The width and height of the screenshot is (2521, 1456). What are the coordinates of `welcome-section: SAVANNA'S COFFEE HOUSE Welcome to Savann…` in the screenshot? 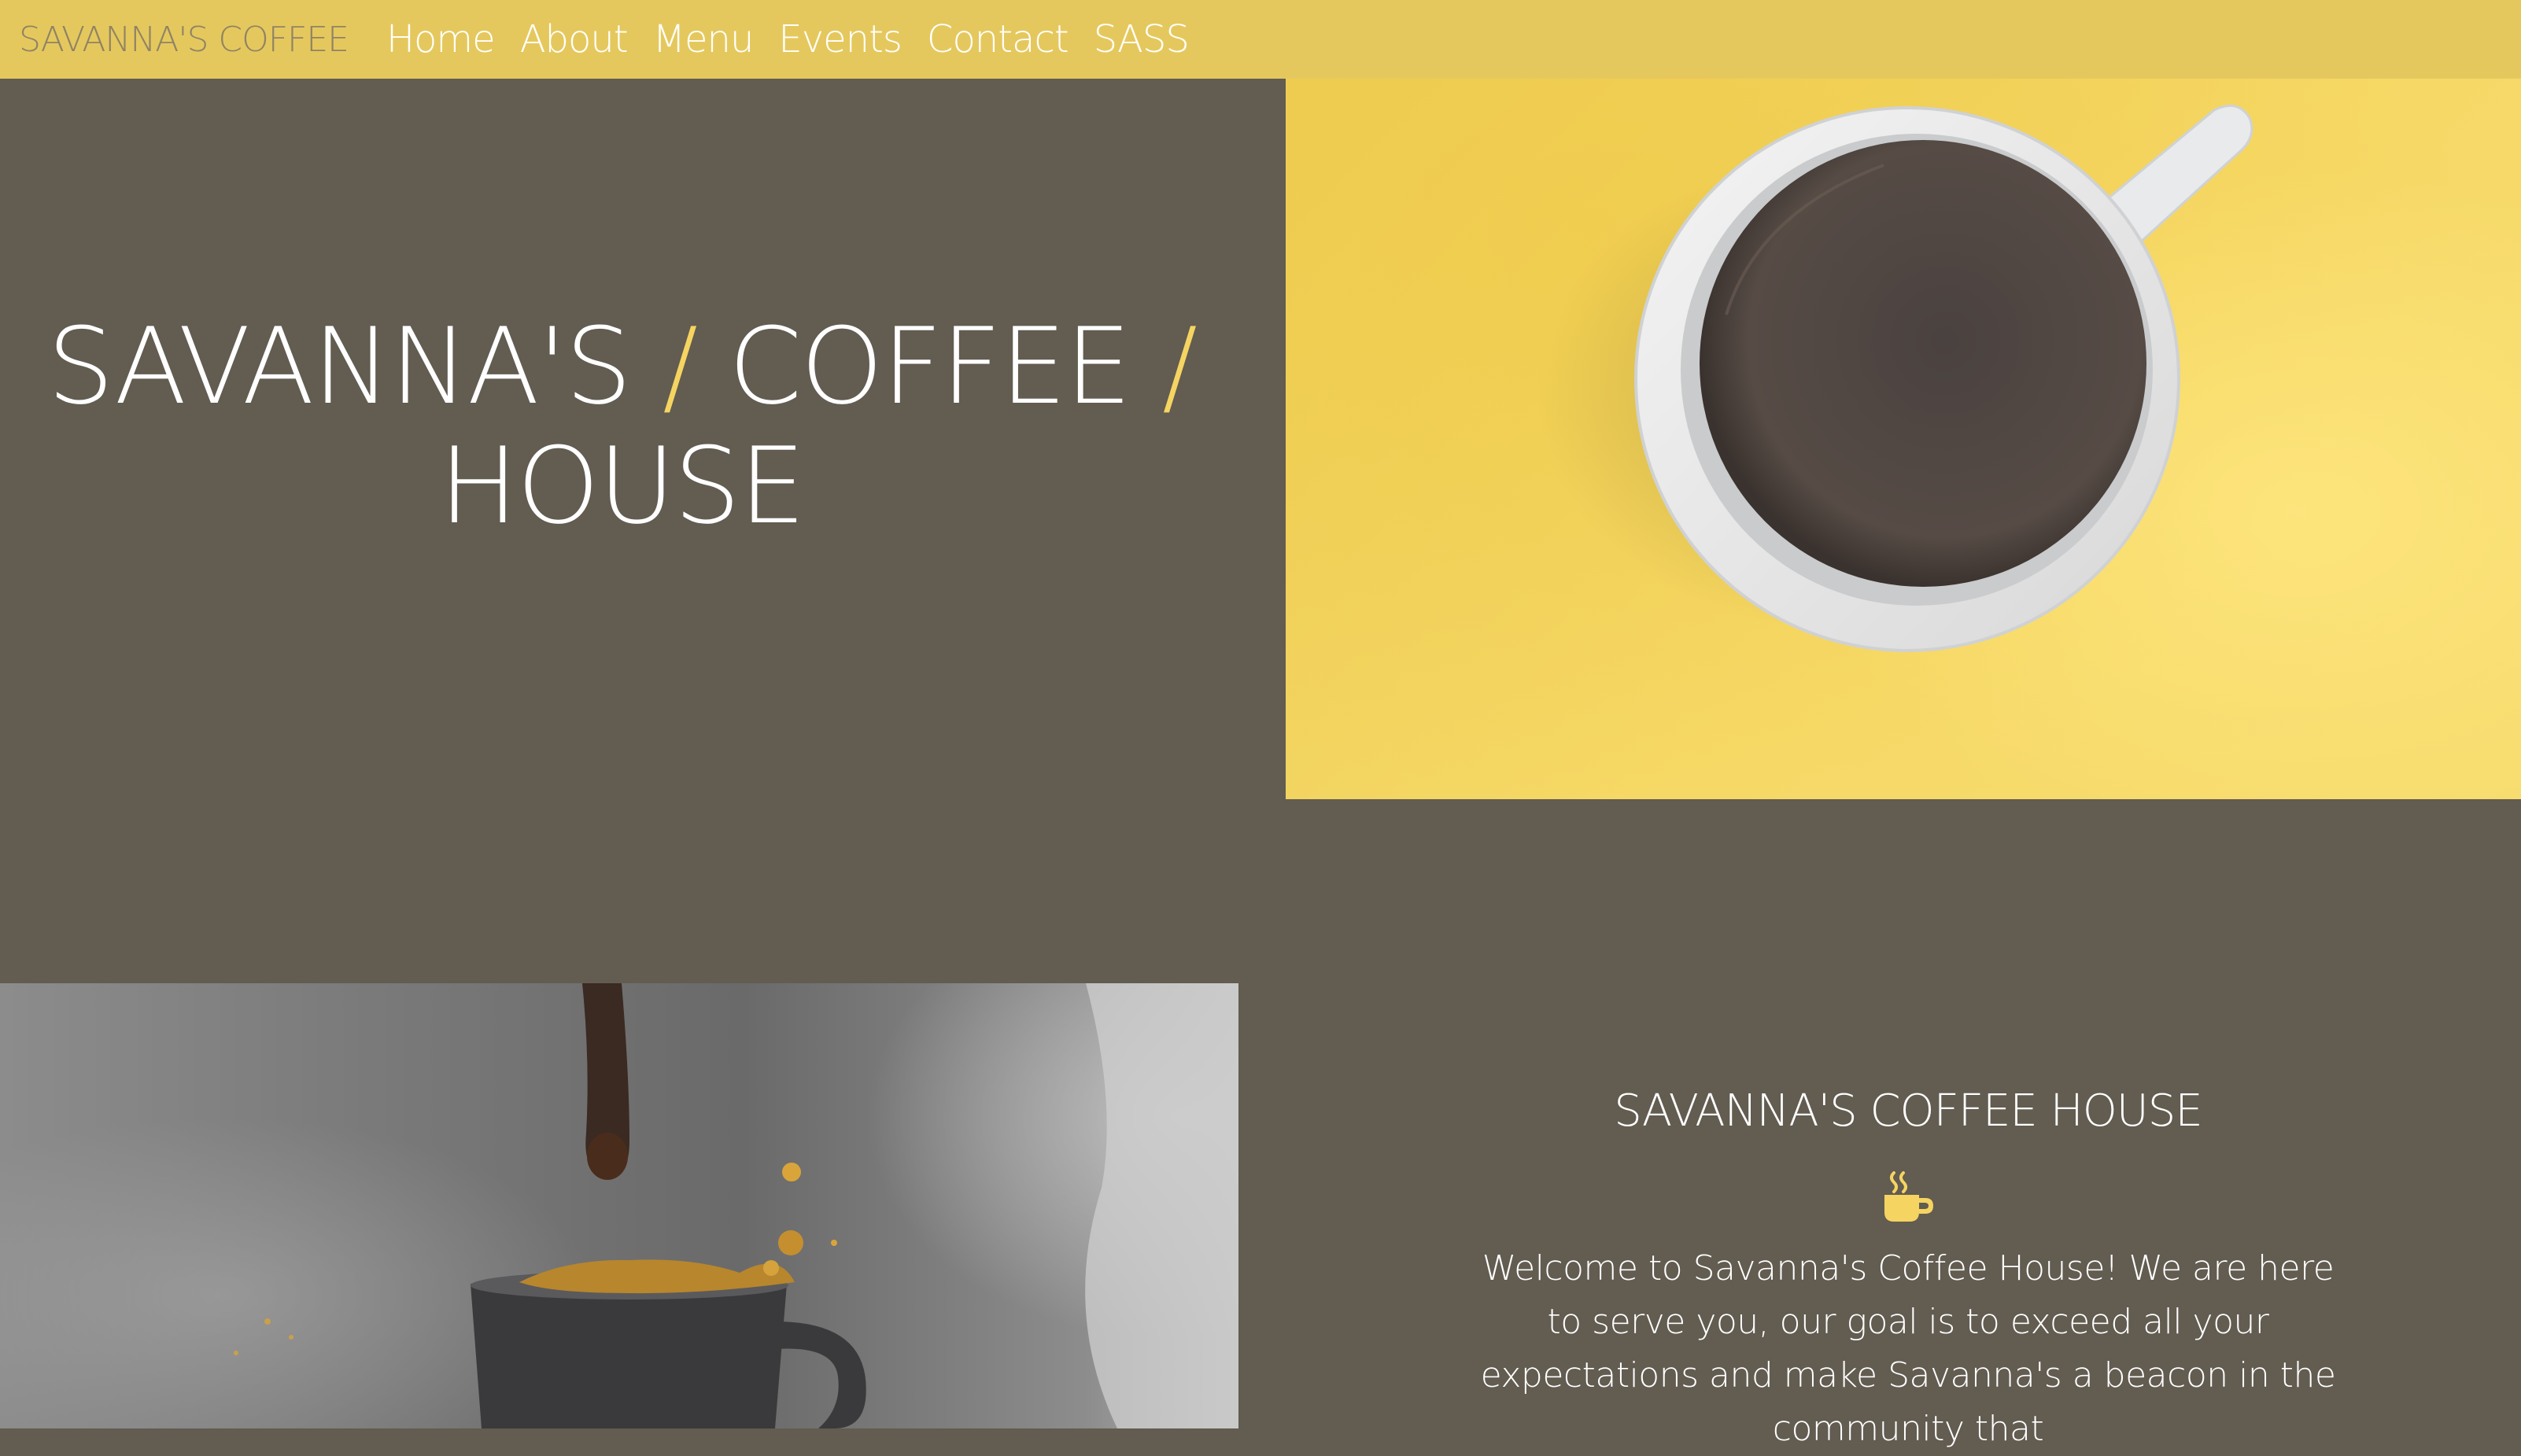 It's located at (1908, 1271).